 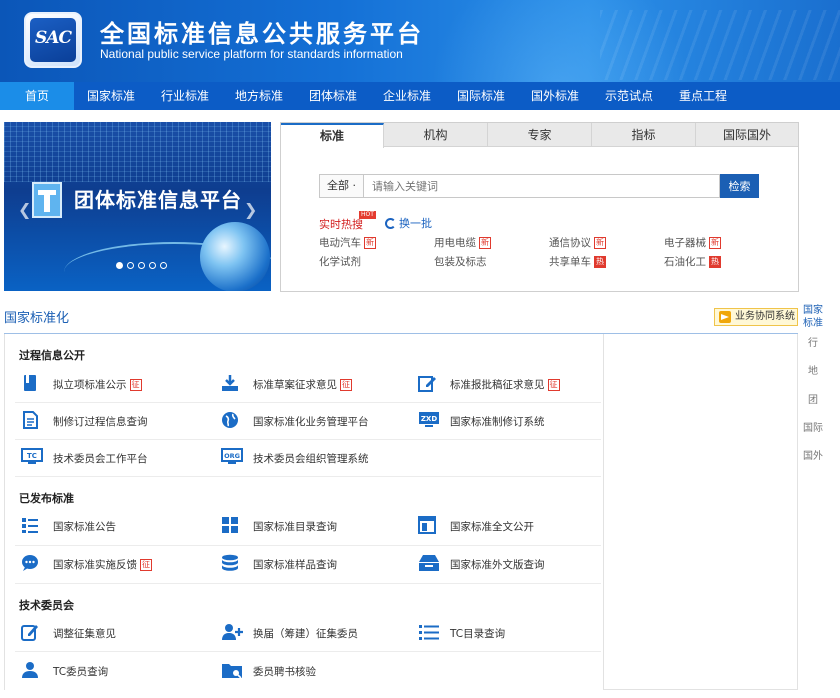 I want to click on service-item-tc-catalog: TC目录查询, so click(x=513, y=633).